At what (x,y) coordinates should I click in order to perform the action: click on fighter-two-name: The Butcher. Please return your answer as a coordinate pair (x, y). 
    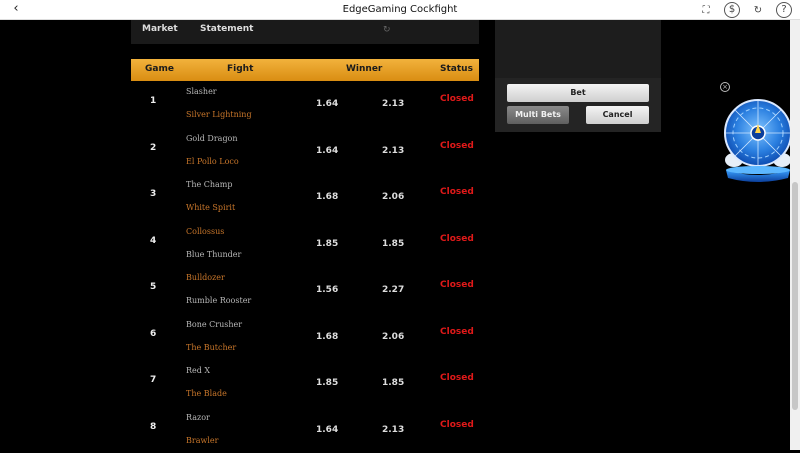
    Looking at the image, I should click on (211, 347).